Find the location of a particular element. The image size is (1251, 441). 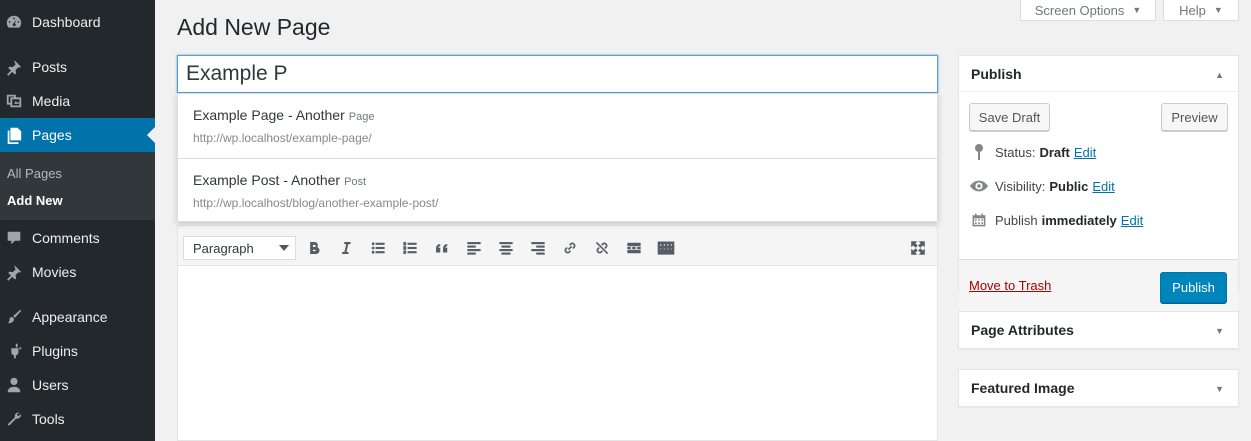

read-more-icon is located at coordinates (634, 248).